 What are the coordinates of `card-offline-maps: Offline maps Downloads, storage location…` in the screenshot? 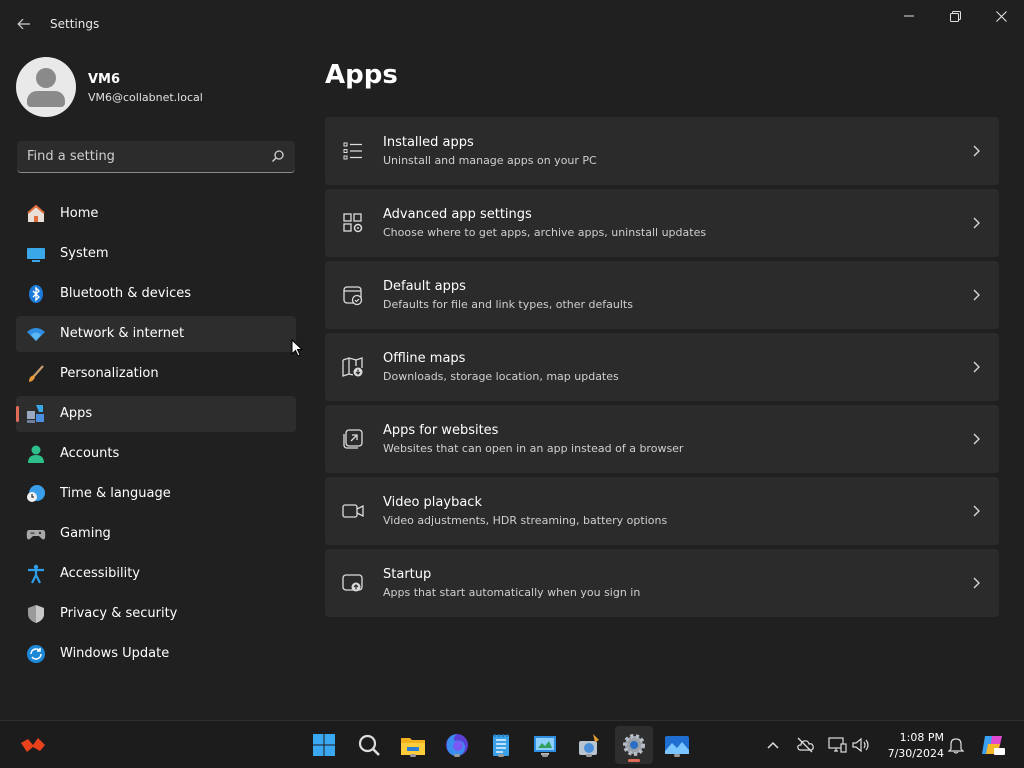 It's located at (662, 367).